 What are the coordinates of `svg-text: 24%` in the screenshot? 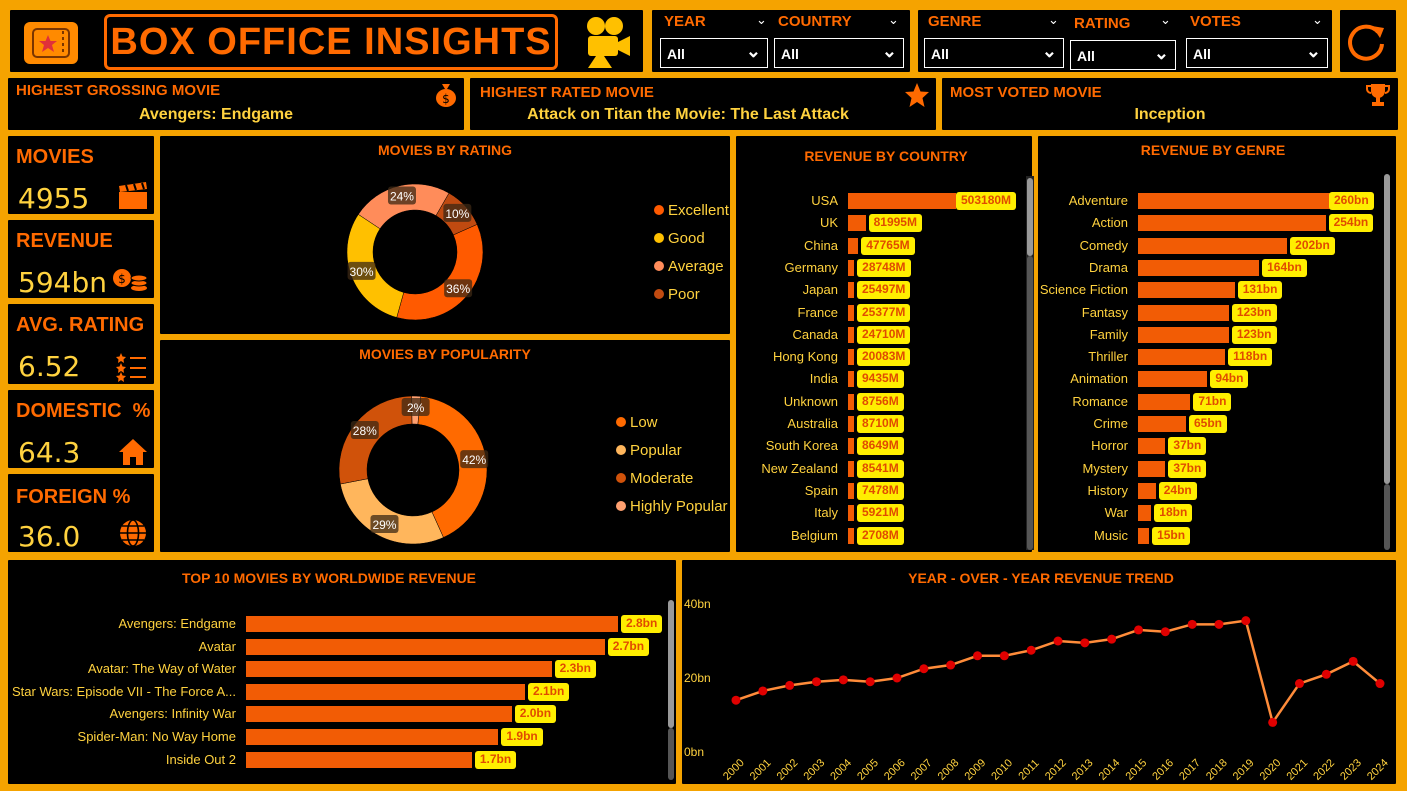 It's located at (402, 197).